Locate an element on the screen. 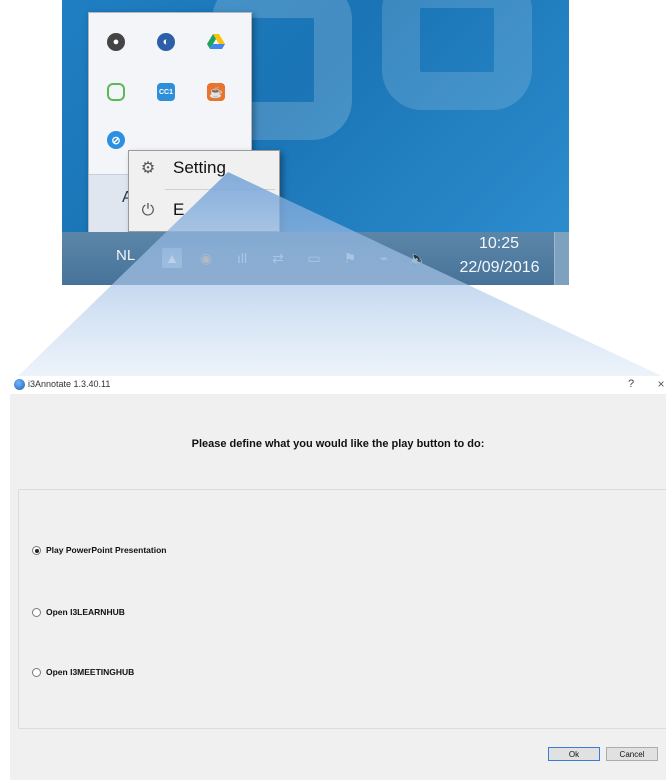 The height and width of the screenshot is (780, 666). ok-button: Ok is located at coordinates (574, 754).